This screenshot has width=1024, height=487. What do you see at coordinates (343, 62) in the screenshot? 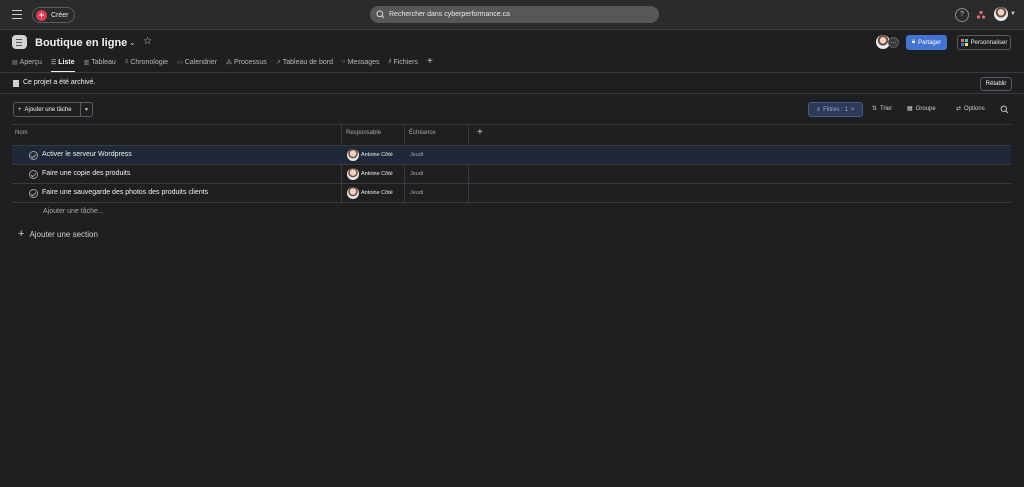
I see `messages-icon: ○` at bounding box center [343, 62].